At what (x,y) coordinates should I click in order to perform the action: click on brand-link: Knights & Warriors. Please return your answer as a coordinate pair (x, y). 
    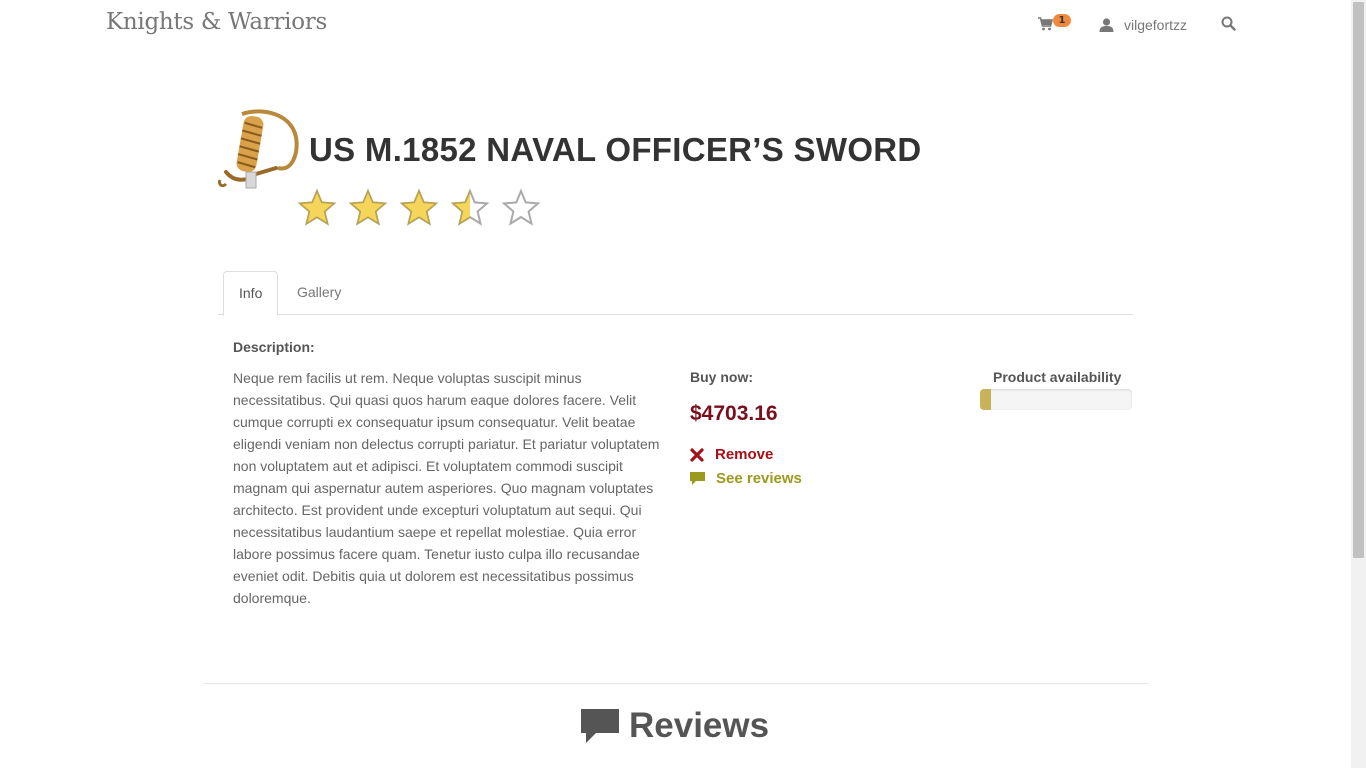
    Looking at the image, I should click on (216, 22).